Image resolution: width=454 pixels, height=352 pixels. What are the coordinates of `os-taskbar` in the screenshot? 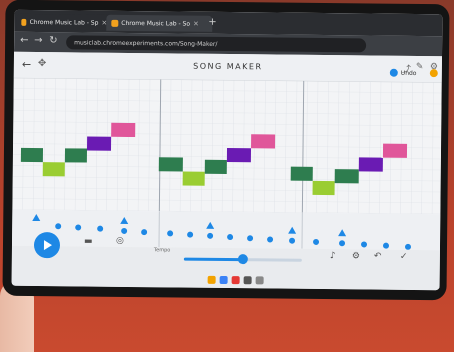 It's located at (235, 280).